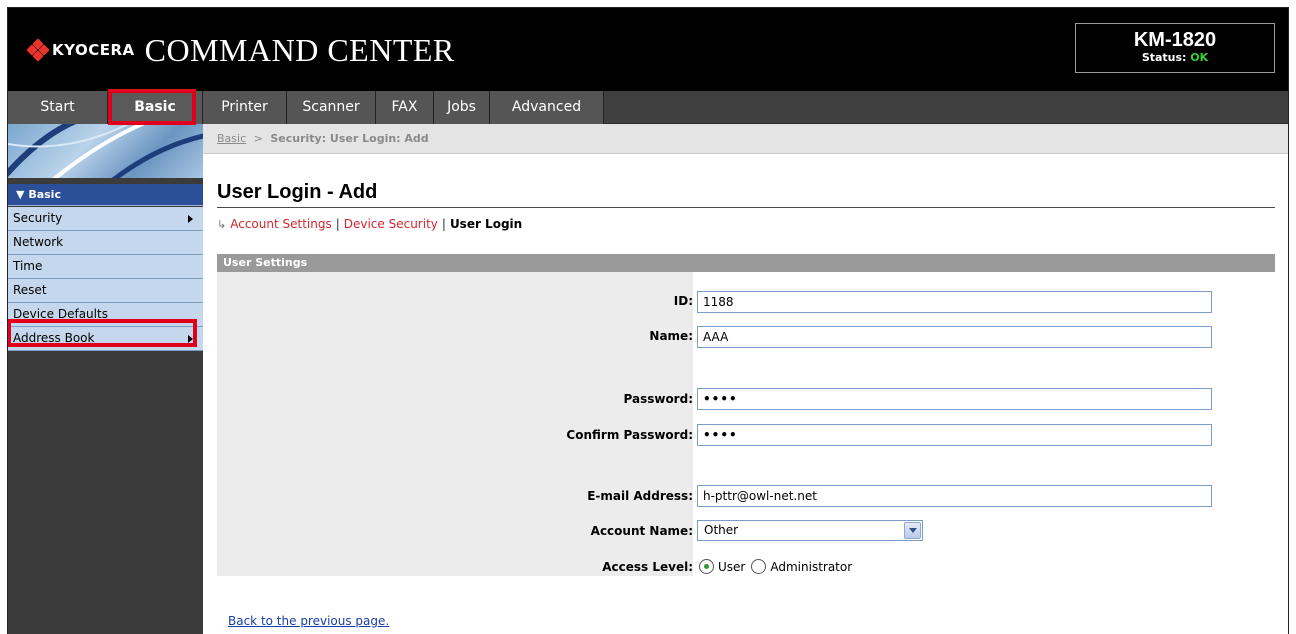  I want to click on status-label: Status:, so click(1164, 57).